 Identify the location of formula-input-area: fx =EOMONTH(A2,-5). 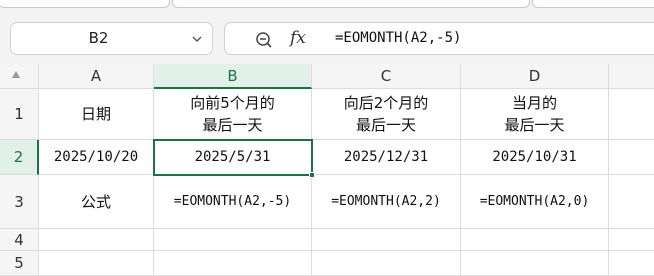
(439, 38).